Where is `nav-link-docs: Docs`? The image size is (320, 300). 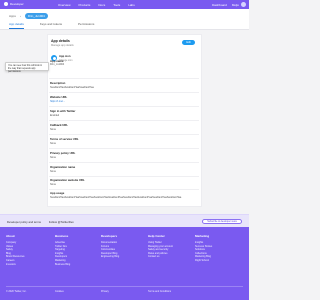 nav-link-docs: Docs is located at coordinates (101, 5).